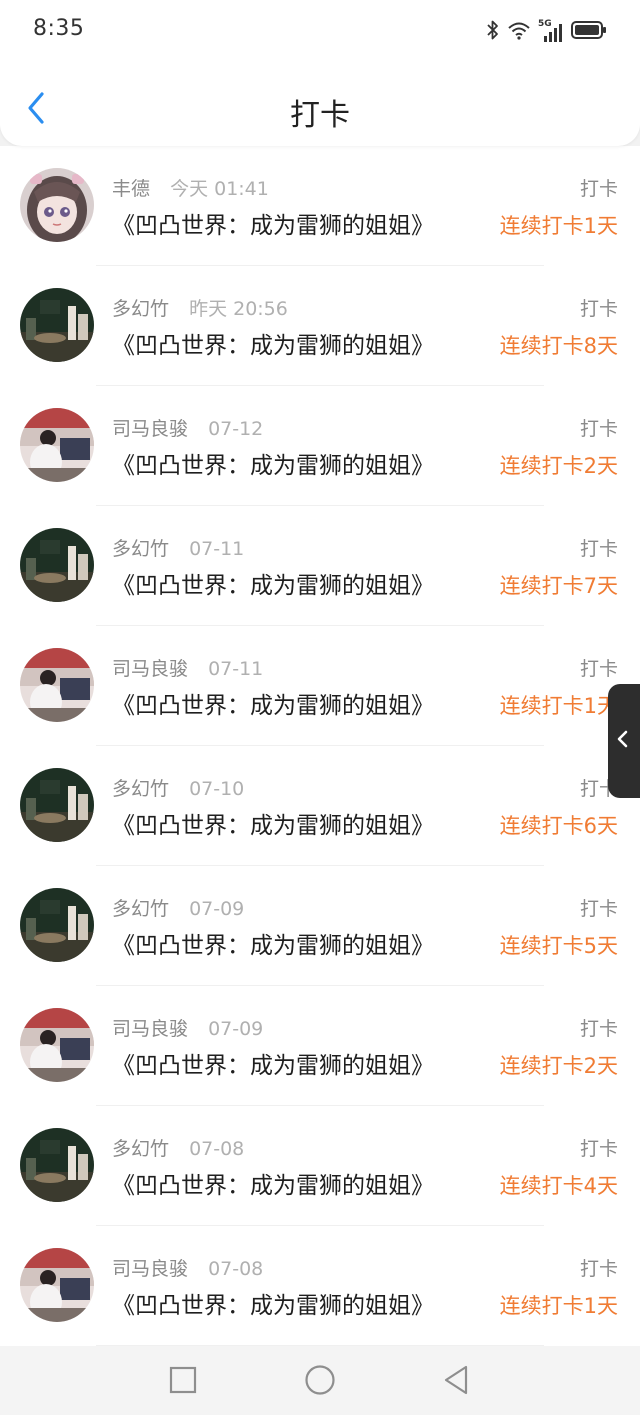  What do you see at coordinates (493, 32) in the screenshot?
I see `bluetooth-icon` at bounding box center [493, 32].